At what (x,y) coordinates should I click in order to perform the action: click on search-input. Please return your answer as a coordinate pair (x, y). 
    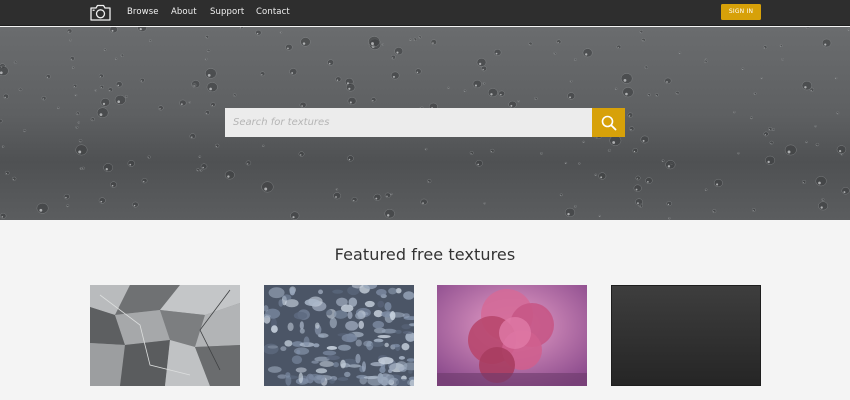
    Looking at the image, I should click on (408, 122).